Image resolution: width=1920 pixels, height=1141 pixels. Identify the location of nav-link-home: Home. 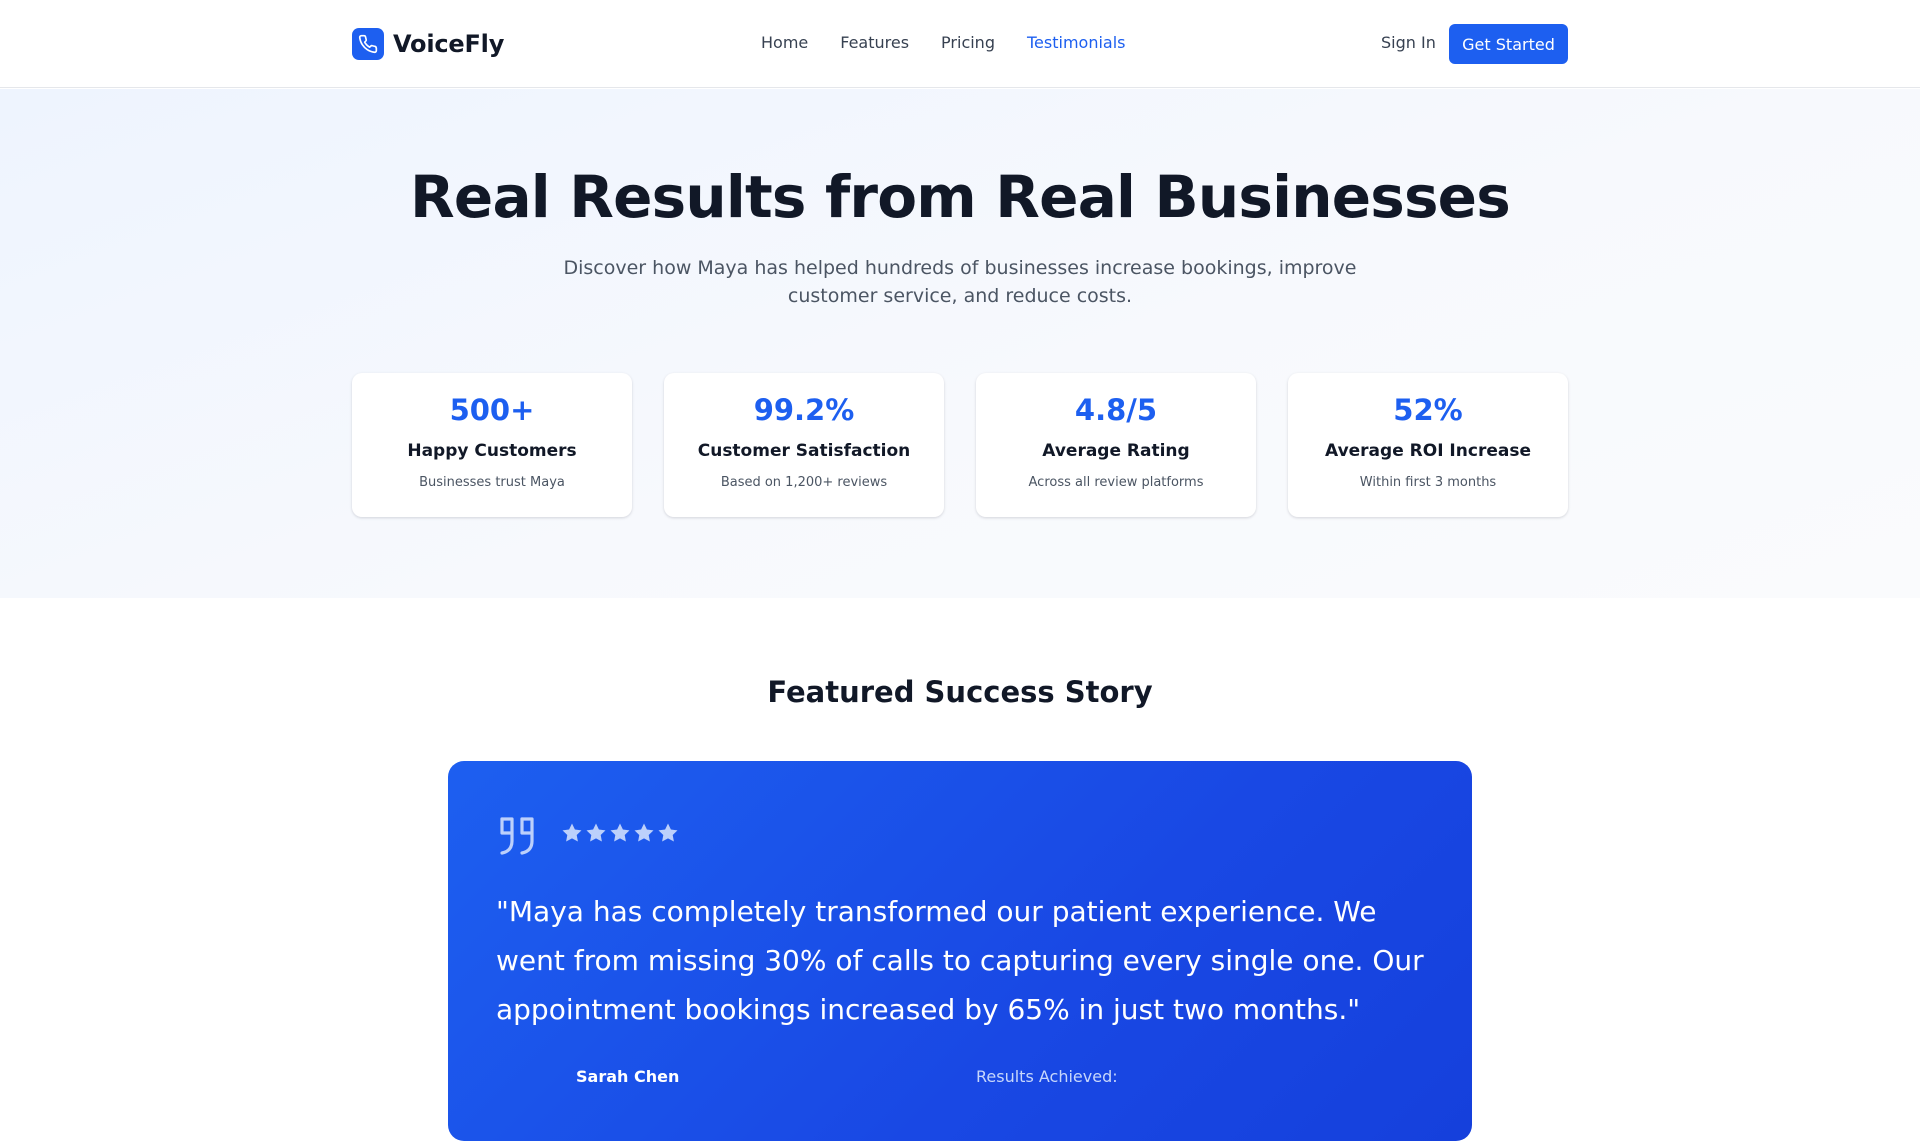
(784, 42).